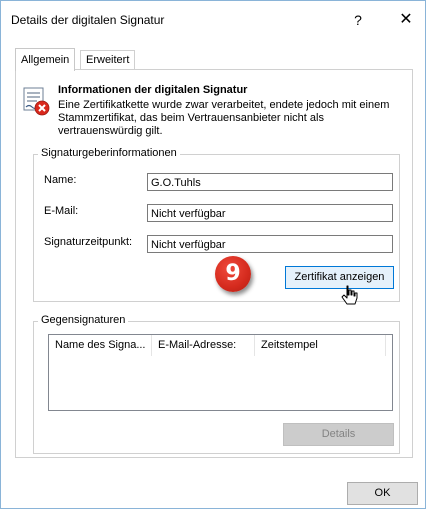 This screenshot has width=426, height=509. Describe the element at coordinates (349, 295) in the screenshot. I see `mouse-pointer-icon` at that location.